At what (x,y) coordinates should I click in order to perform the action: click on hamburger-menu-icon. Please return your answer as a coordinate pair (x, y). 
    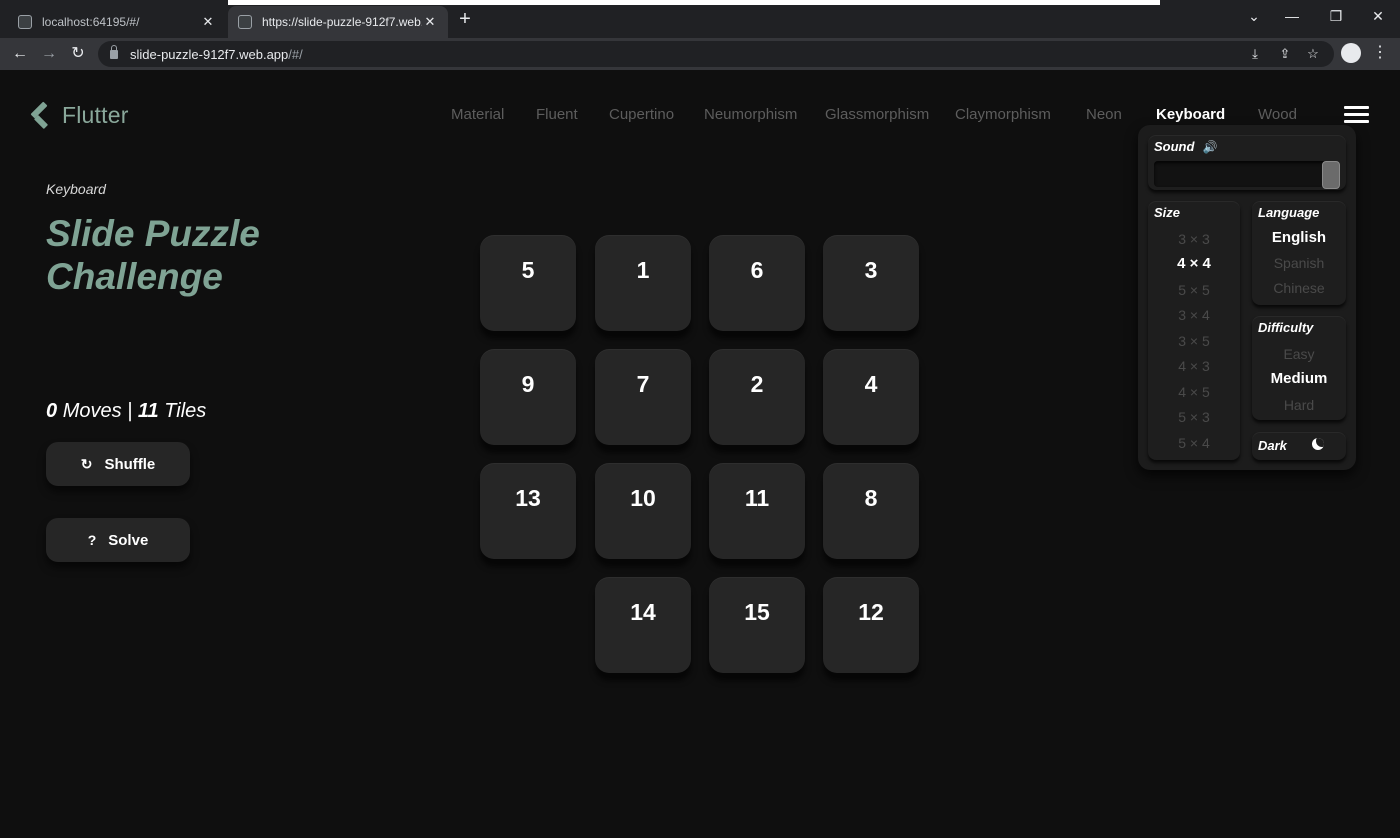
    Looking at the image, I should click on (1356, 115).